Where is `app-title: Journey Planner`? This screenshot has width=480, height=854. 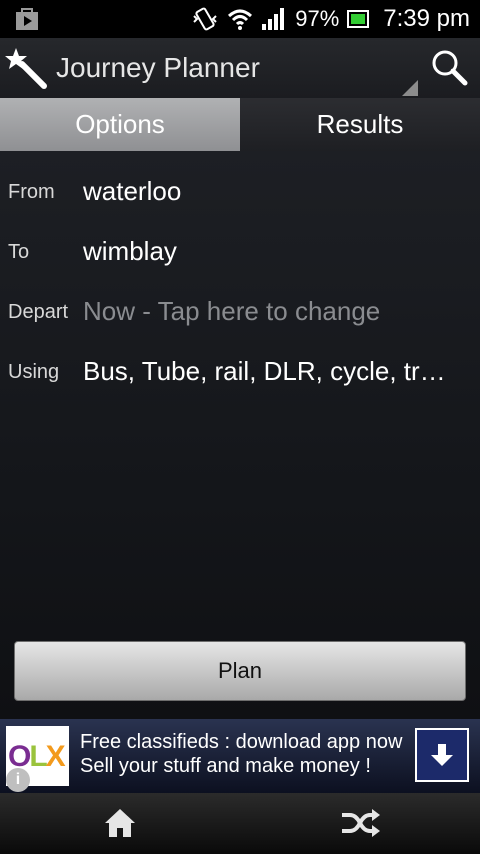 app-title: Journey Planner is located at coordinates (158, 67).